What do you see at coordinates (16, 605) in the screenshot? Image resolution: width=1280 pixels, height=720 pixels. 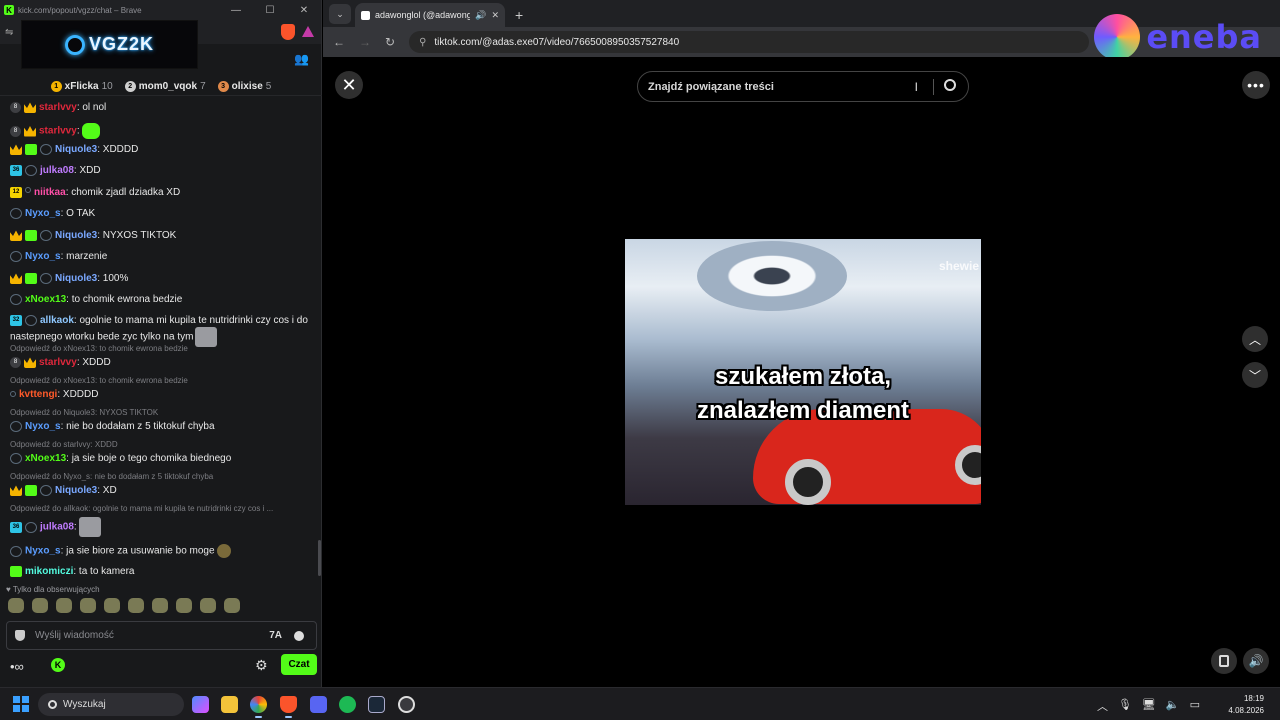 I see `emote-1-icon` at bounding box center [16, 605].